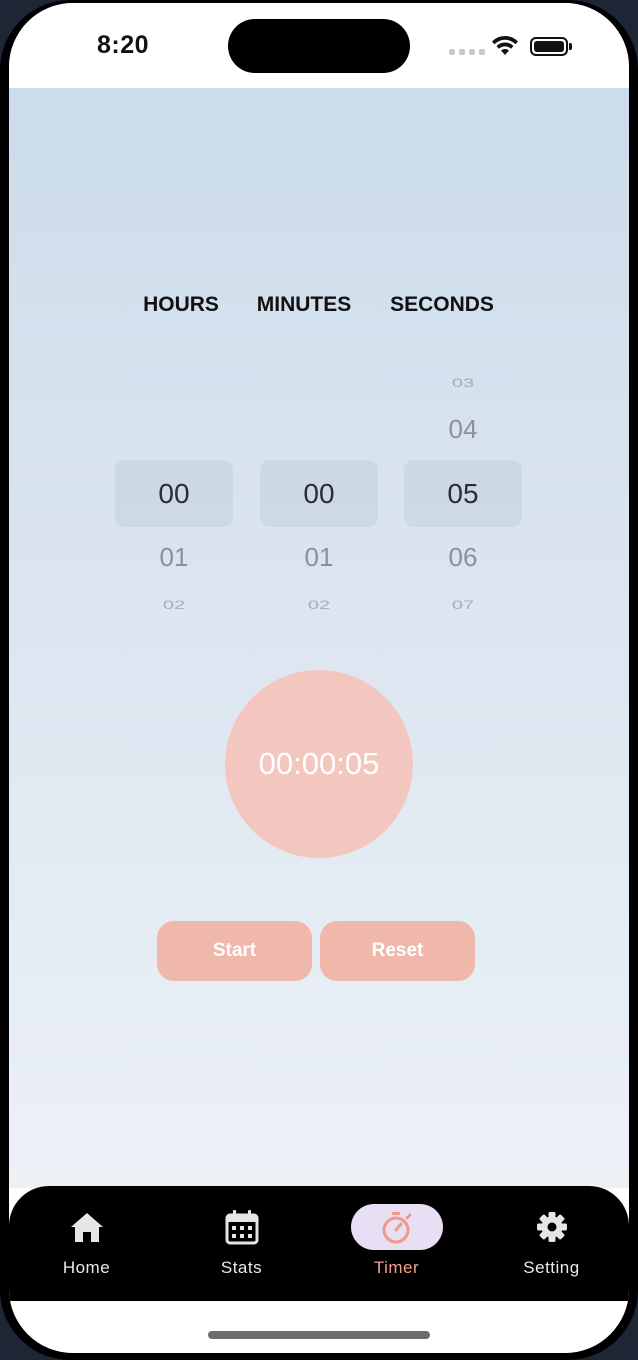  Describe the element at coordinates (319, 1327) in the screenshot. I see `home-indicator-area` at that location.